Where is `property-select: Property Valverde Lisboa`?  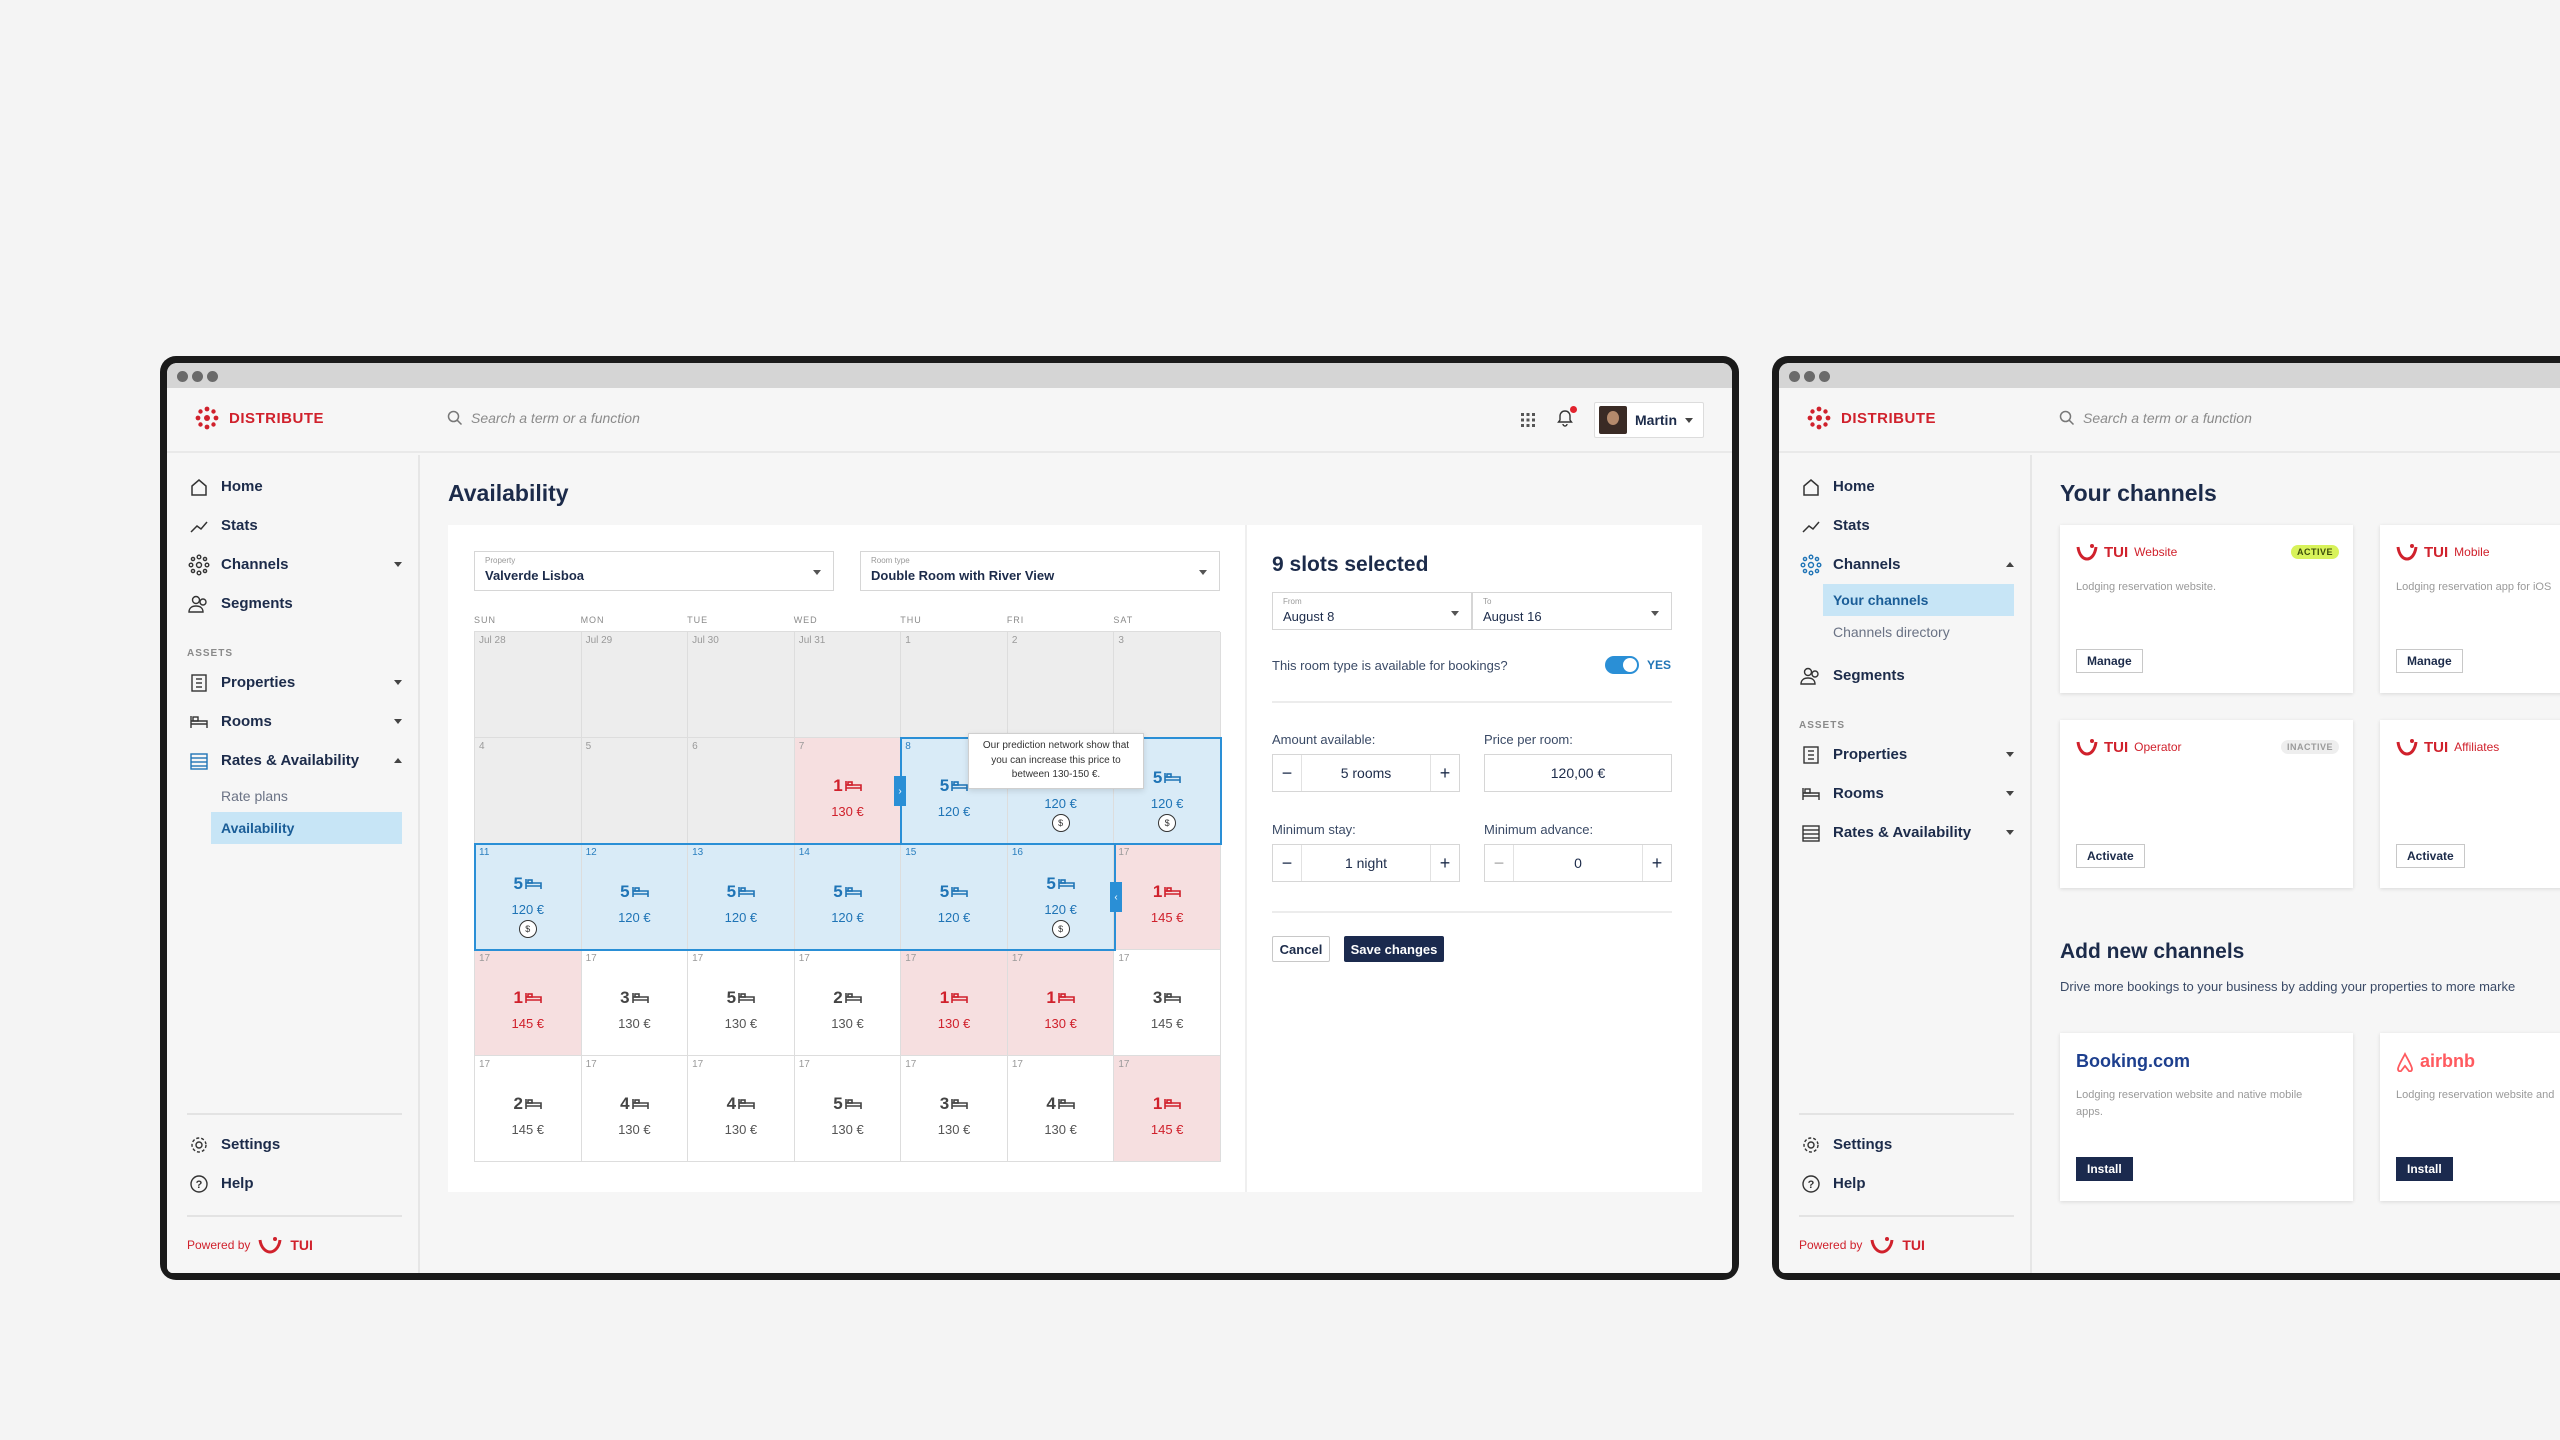
property-select: Property Valverde Lisboa is located at coordinates (654, 571).